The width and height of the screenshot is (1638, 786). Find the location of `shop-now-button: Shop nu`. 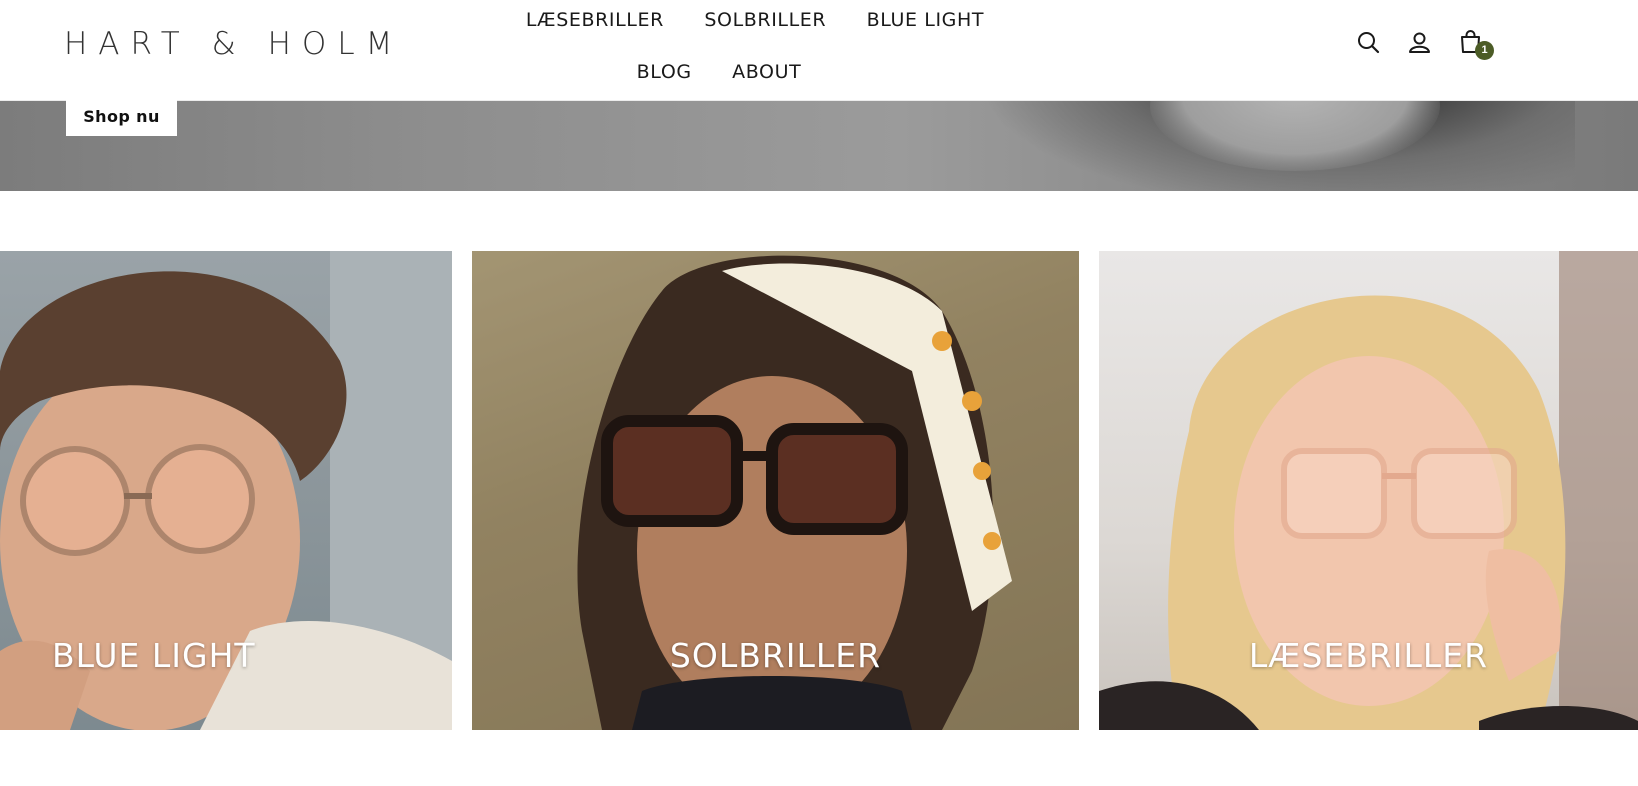

shop-now-button: Shop nu is located at coordinates (121, 116).